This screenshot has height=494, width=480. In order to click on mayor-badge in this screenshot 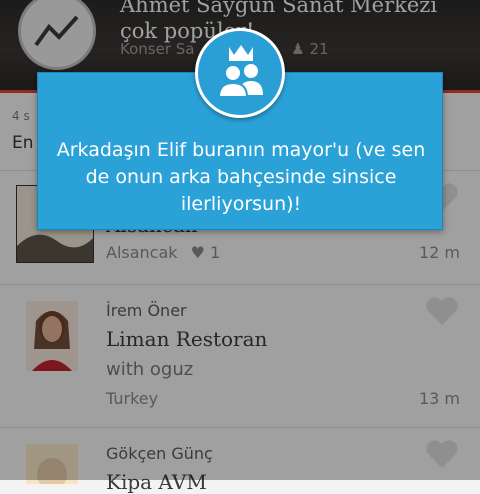, I will do `click(240, 73)`.